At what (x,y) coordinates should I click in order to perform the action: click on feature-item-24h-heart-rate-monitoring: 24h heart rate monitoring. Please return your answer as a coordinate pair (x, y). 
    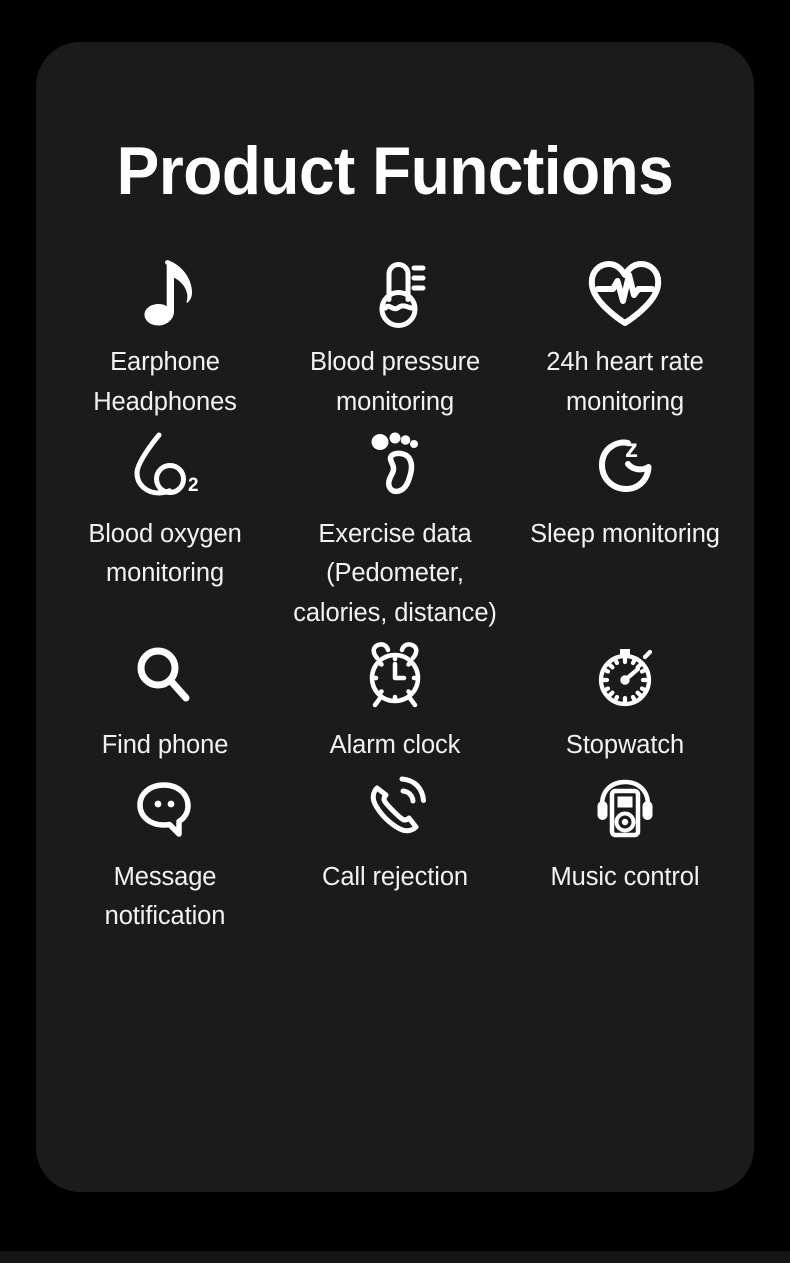
    Looking at the image, I should click on (625, 337).